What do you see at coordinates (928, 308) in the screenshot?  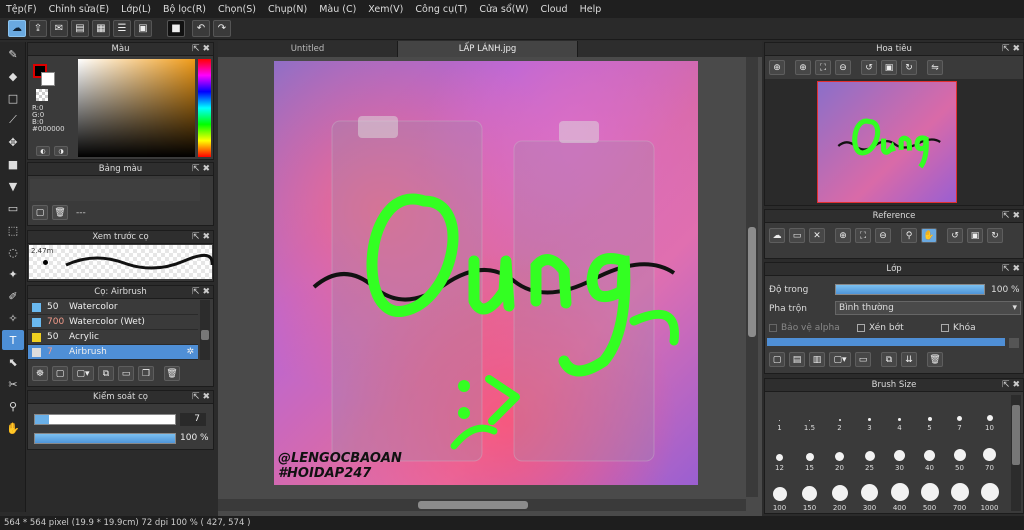 I see `blend-mode-select: Bình thường ▾` at bounding box center [928, 308].